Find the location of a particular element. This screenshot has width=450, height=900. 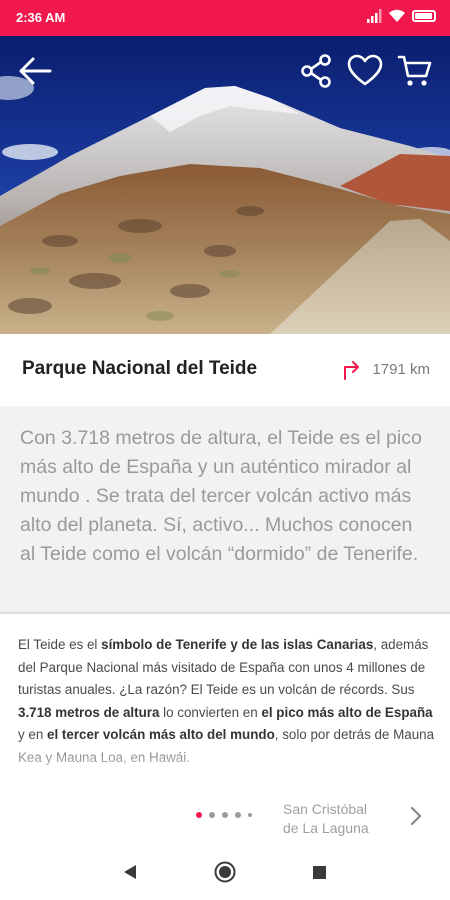

place-title: Parque Nacional del Teide is located at coordinates (140, 368).